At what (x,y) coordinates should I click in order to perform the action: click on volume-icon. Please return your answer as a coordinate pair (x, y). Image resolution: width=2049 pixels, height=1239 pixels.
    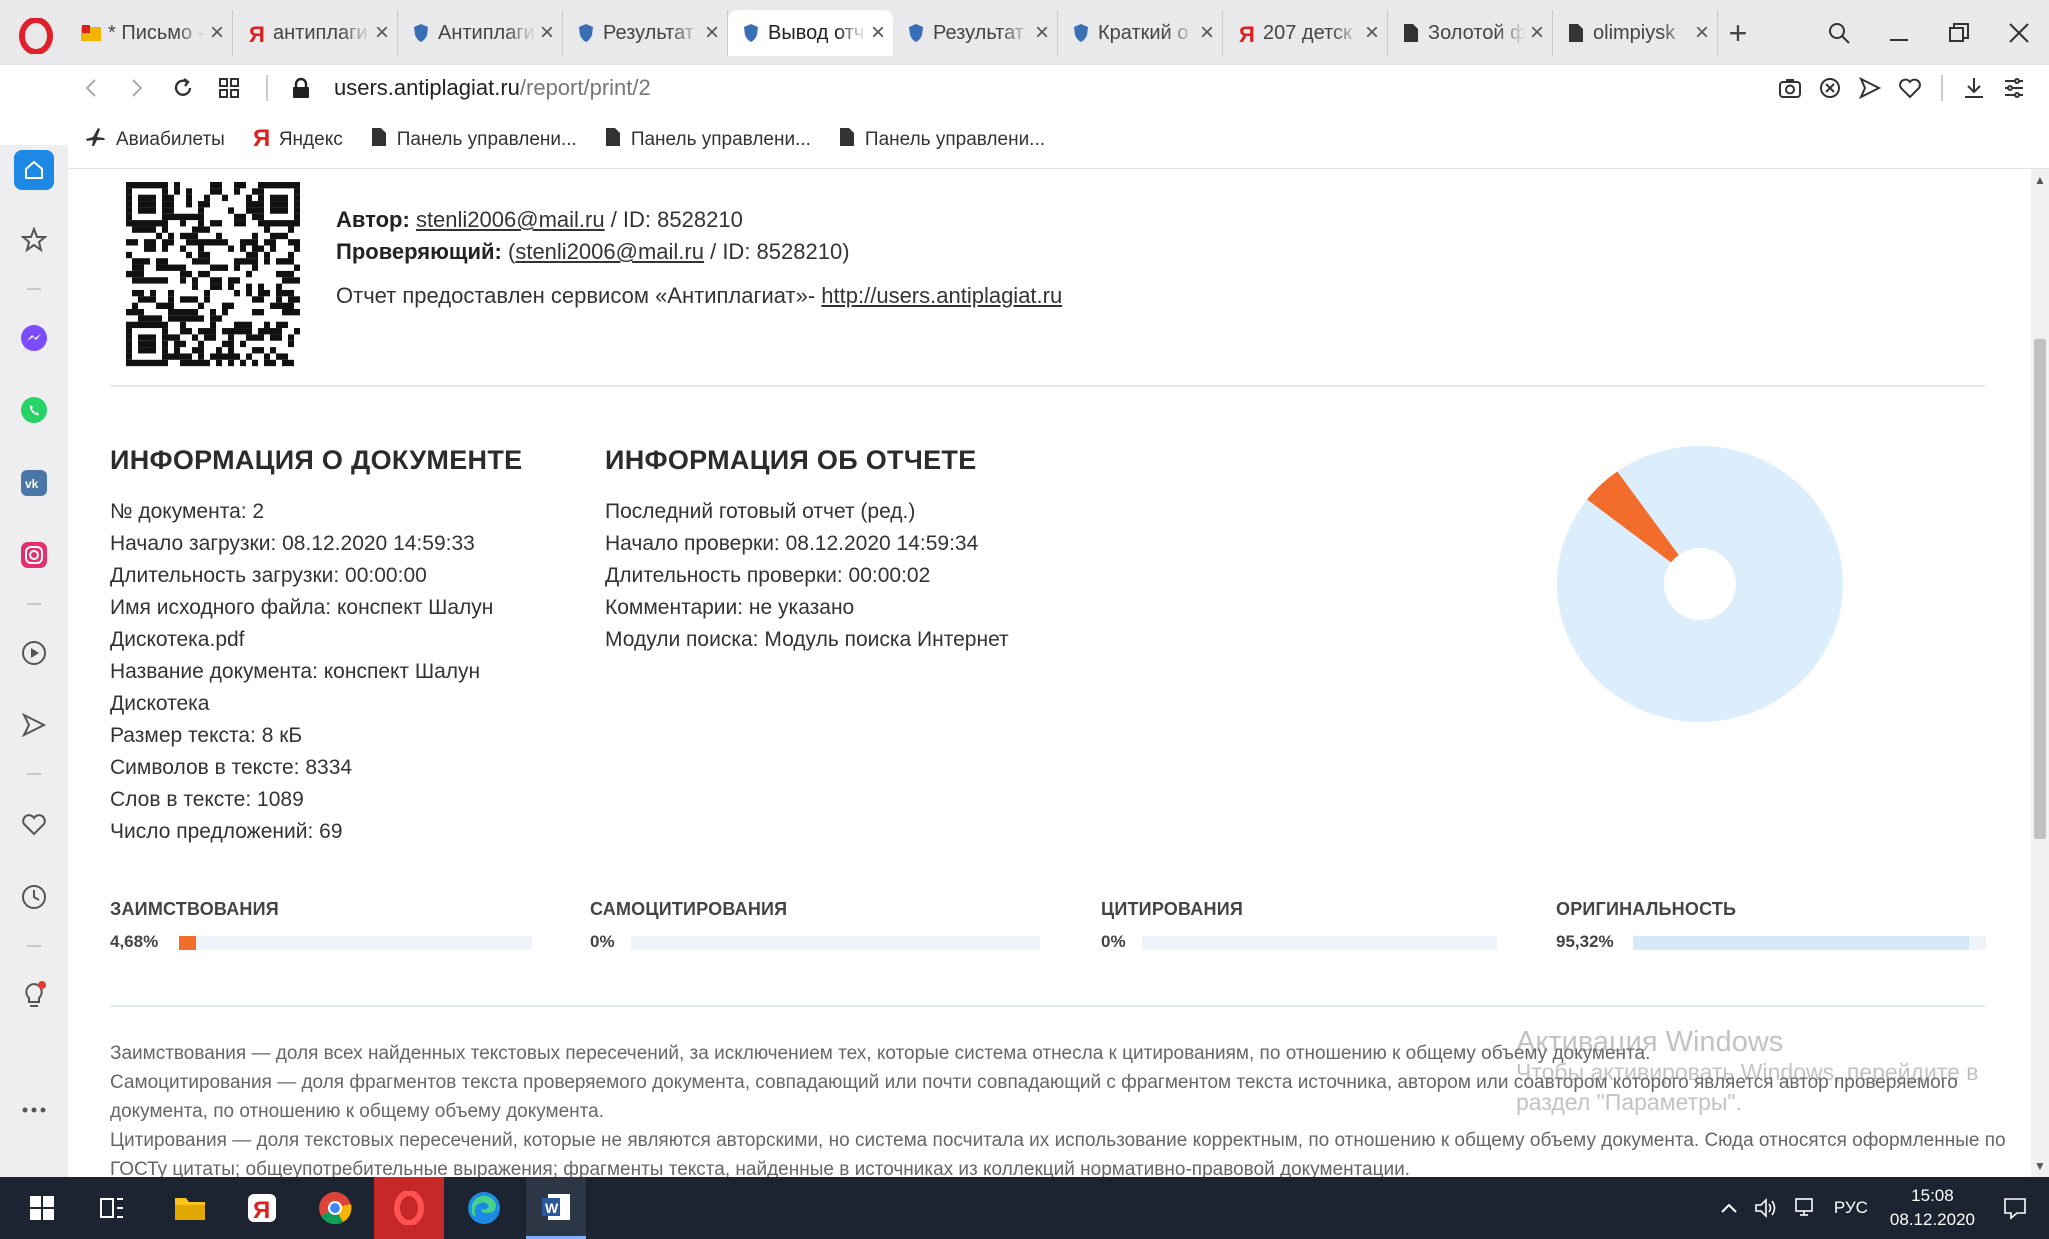
    Looking at the image, I should click on (1766, 1208).